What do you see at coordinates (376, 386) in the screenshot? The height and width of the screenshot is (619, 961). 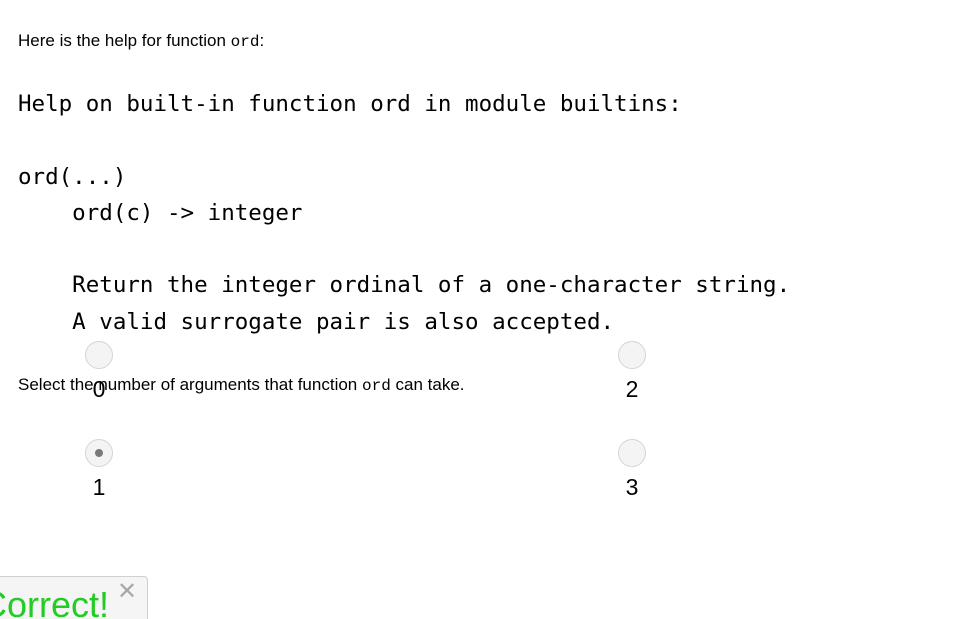 I see `question-function-name: ord` at bounding box center [376, 386].